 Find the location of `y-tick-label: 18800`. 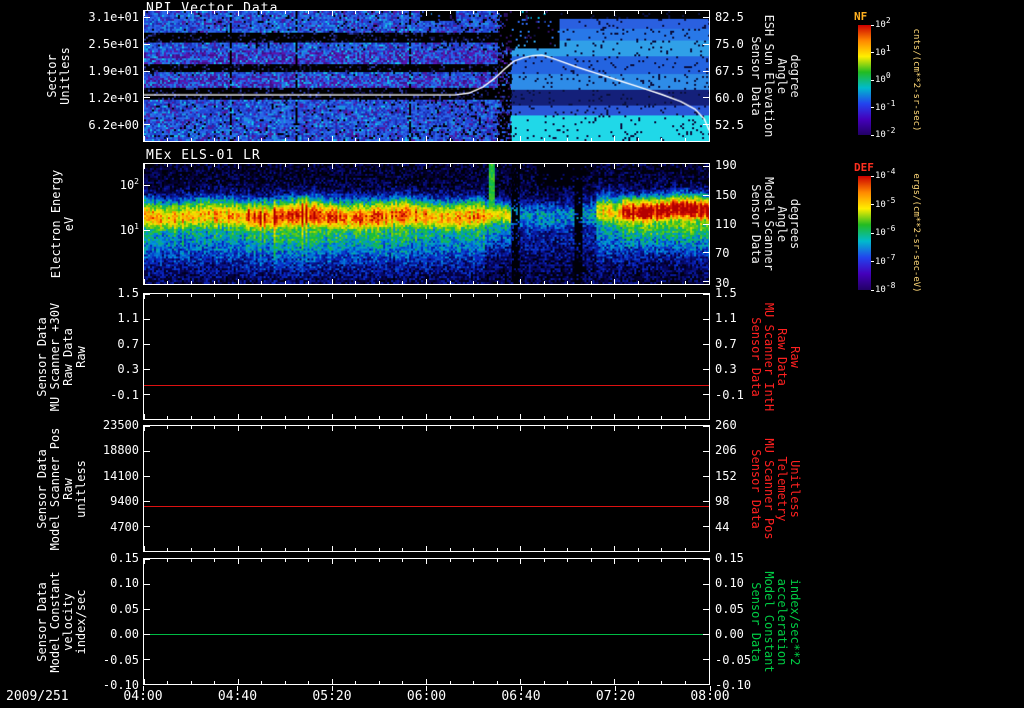

y-tick-label: 18800 is located at coordinates (120, 450).